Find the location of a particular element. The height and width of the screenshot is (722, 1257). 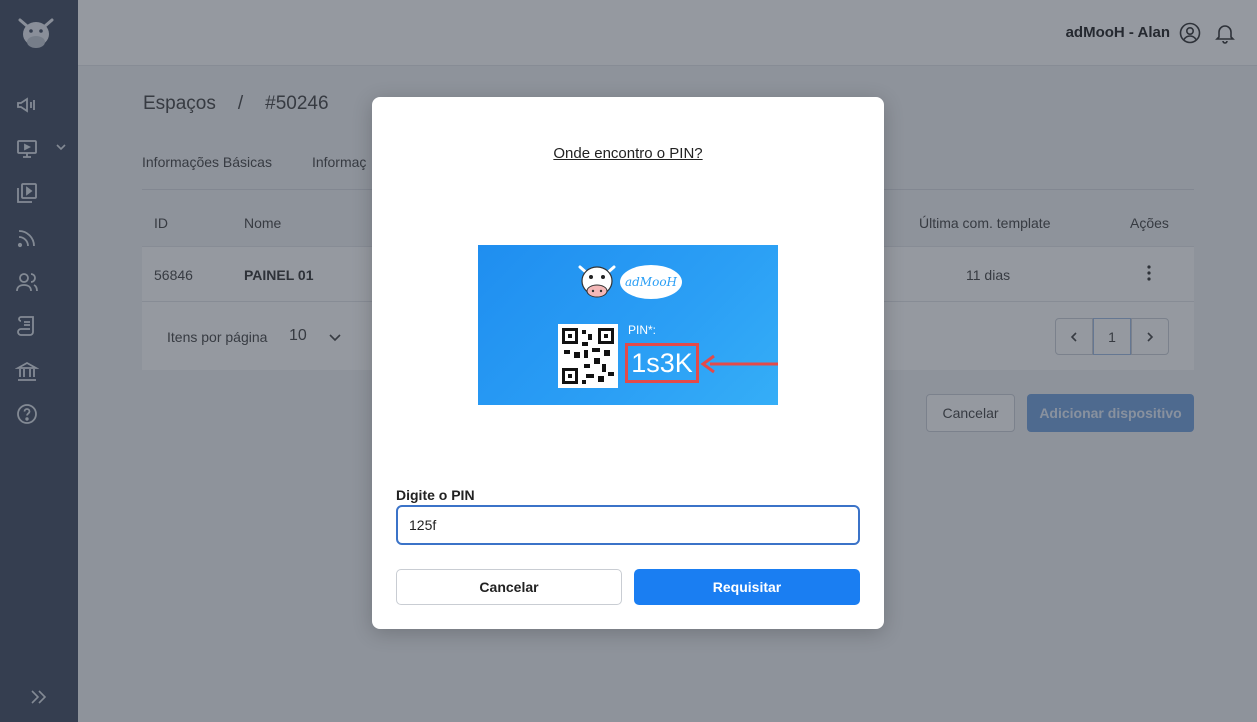

pin-input is located at coordinates (628, 525).